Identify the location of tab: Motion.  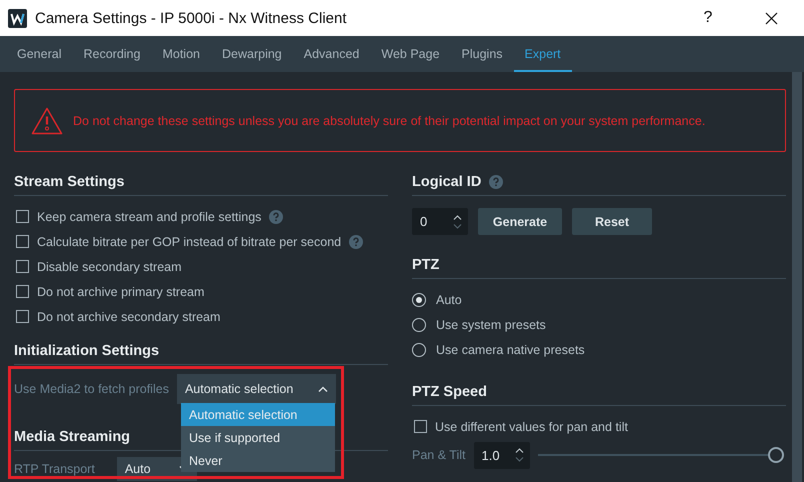
(181, 54).